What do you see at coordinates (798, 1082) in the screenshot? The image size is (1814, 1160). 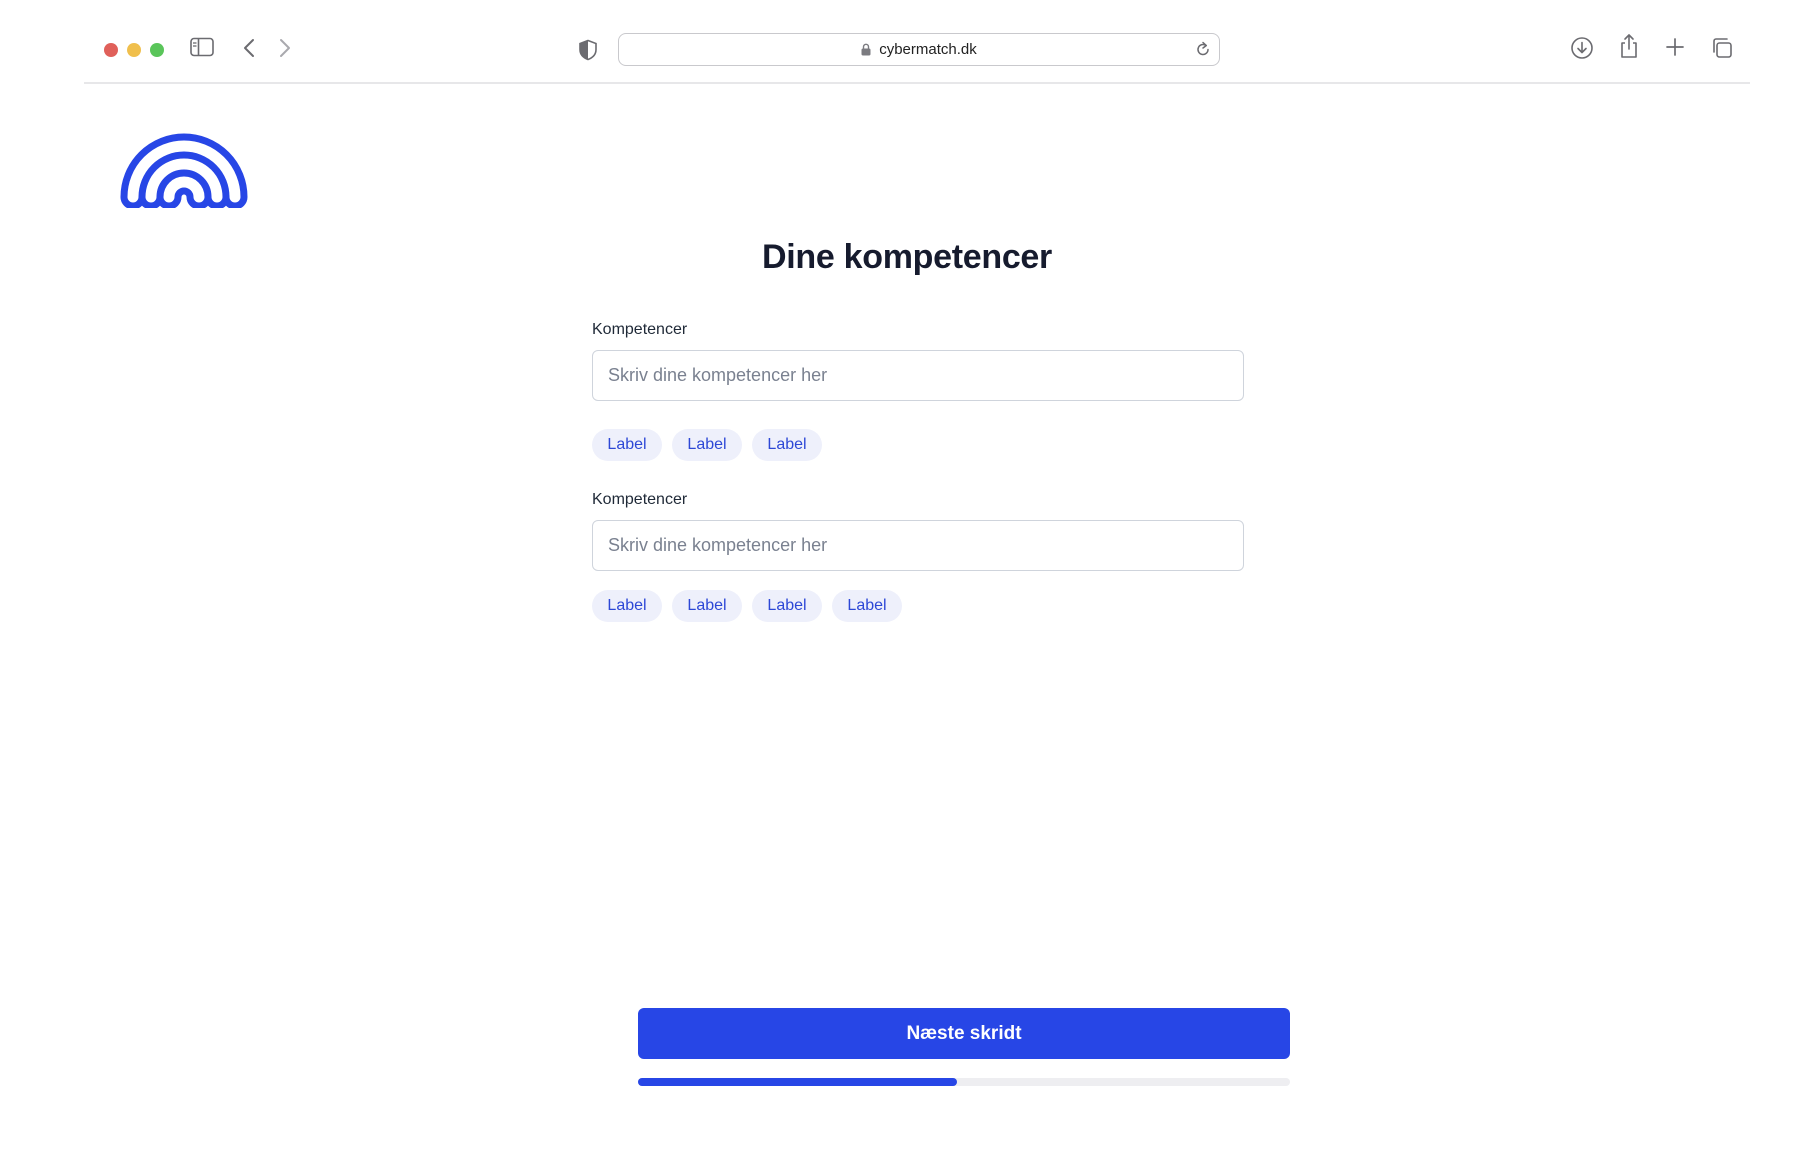 I see `progress-bar-fill` at bounding box center [798, 1082].